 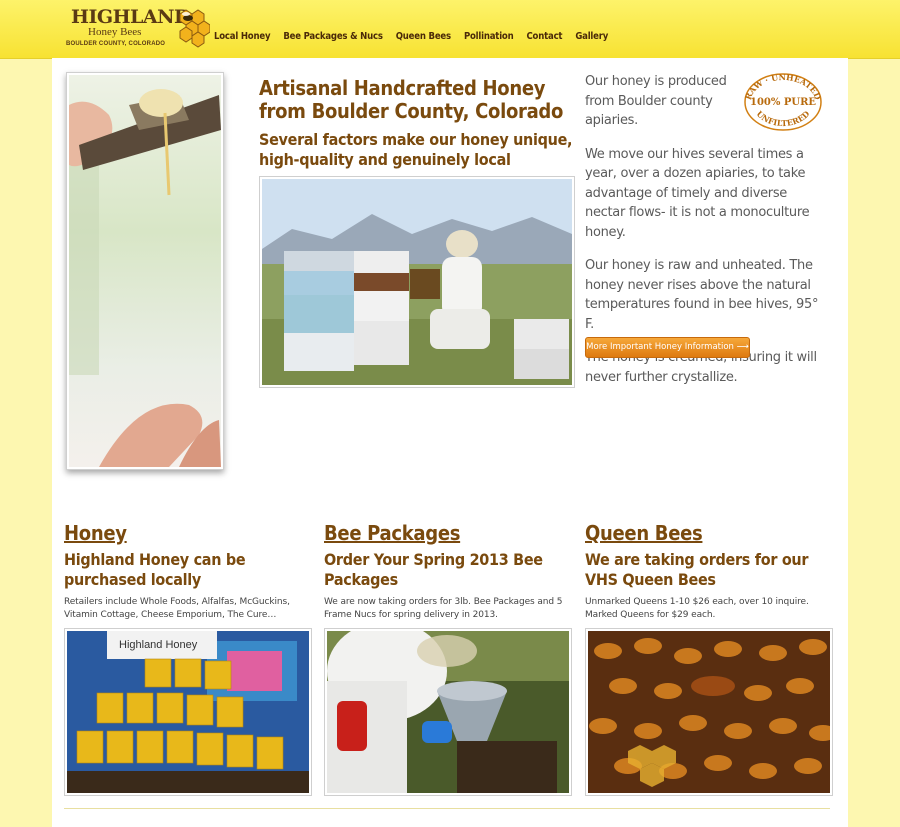 I want to click on beekeeper-hives-photo, so click(x=417, y=282).